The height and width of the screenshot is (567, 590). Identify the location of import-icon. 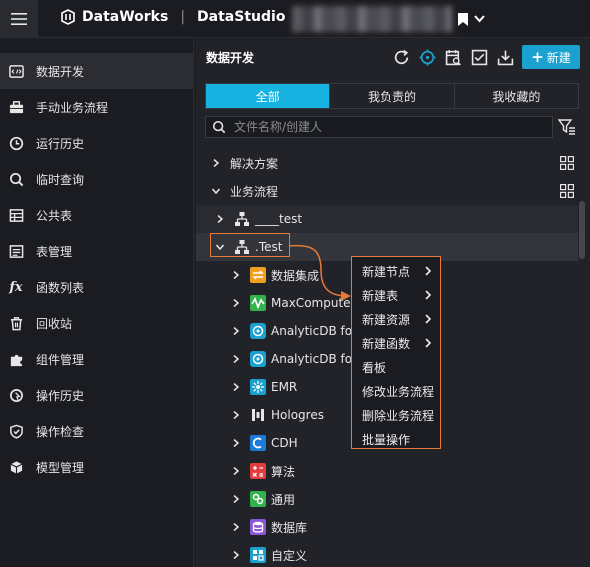
(505, 57).